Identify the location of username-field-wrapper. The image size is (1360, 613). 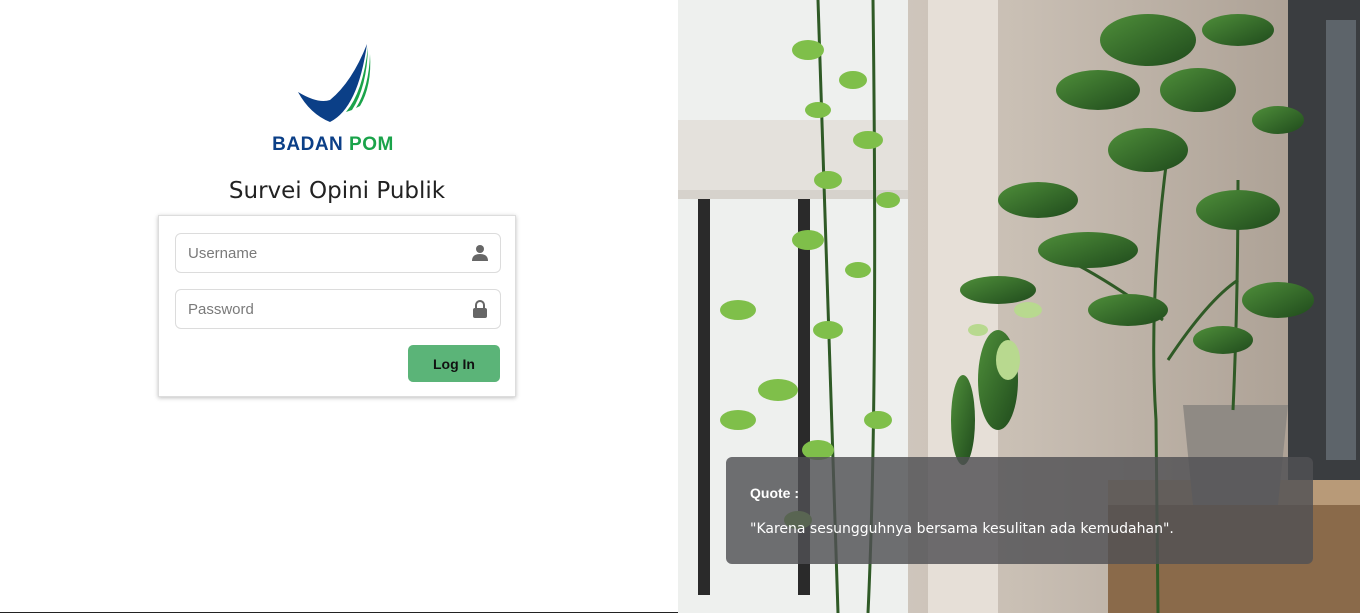
(338, 253).